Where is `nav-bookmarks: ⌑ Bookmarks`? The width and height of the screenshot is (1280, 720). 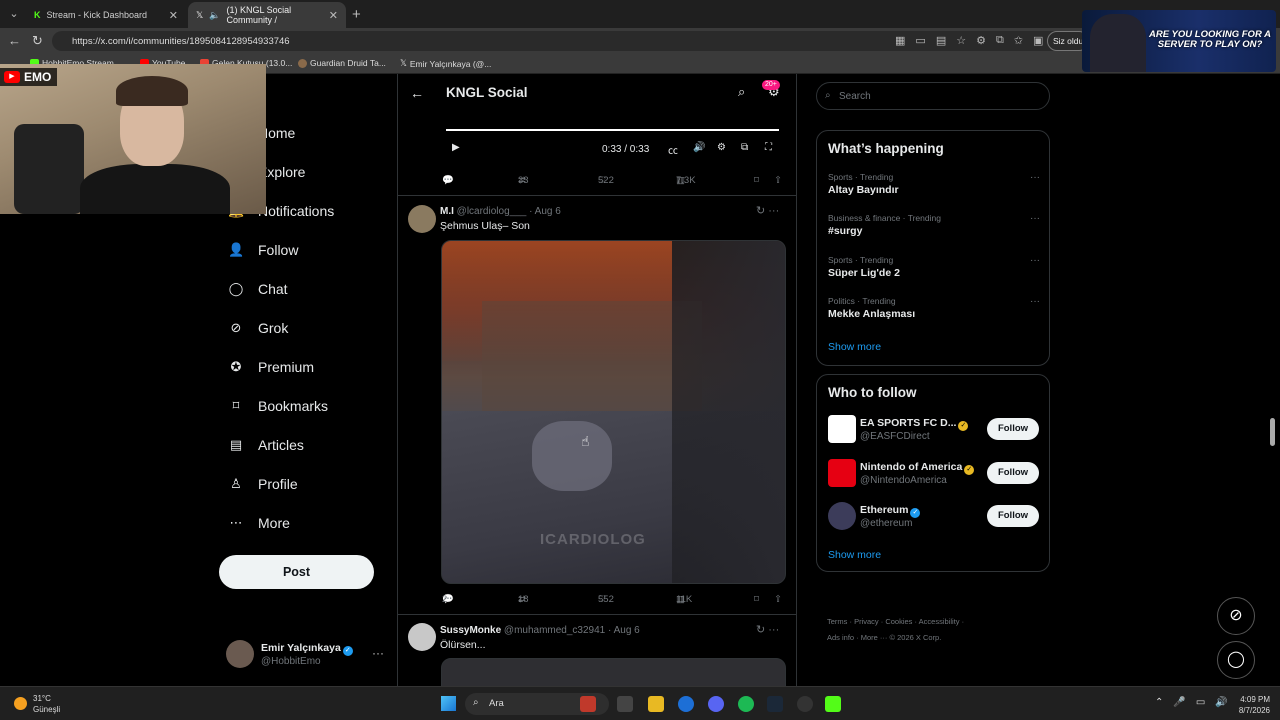 nav-bookmarks: ⌑ Bookmarks is located at coordinates (278, 406).